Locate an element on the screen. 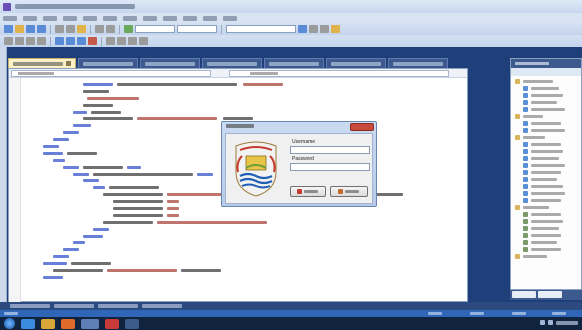 This screenshot has width=582, height=330. outdent-icon is located at coordinates (19, 41).